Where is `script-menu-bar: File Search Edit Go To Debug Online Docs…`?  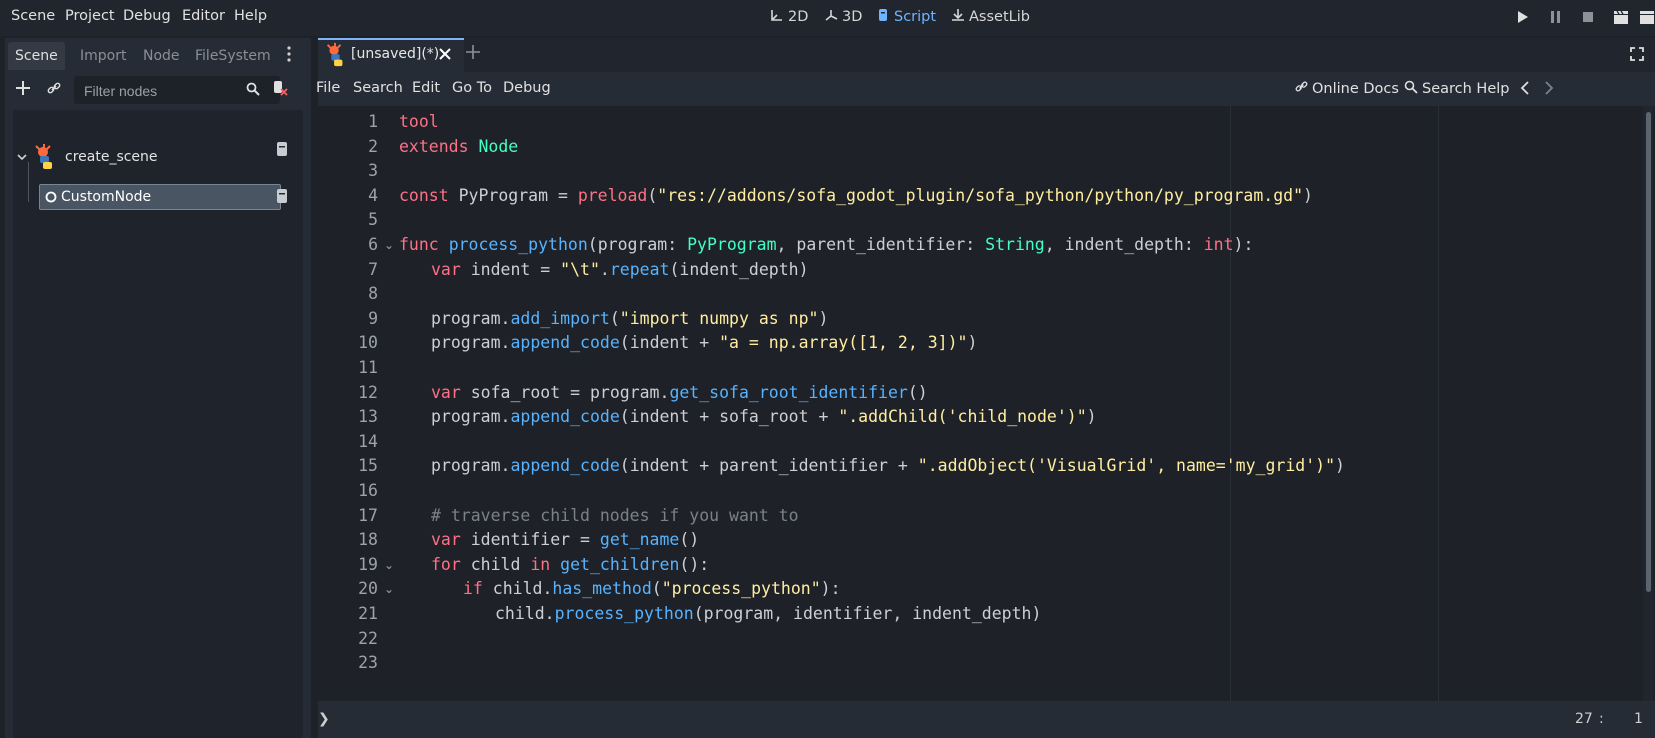
script-menu-bar: File Search Edit Go To Debug Online Docs… is located at coordinates (985, 89).